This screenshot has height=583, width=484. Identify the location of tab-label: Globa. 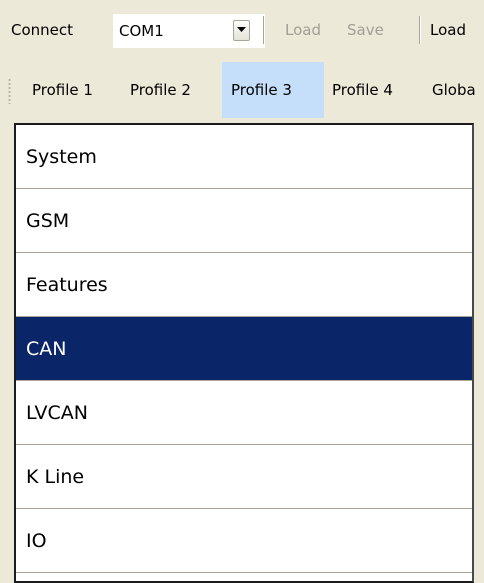
(454, 90).